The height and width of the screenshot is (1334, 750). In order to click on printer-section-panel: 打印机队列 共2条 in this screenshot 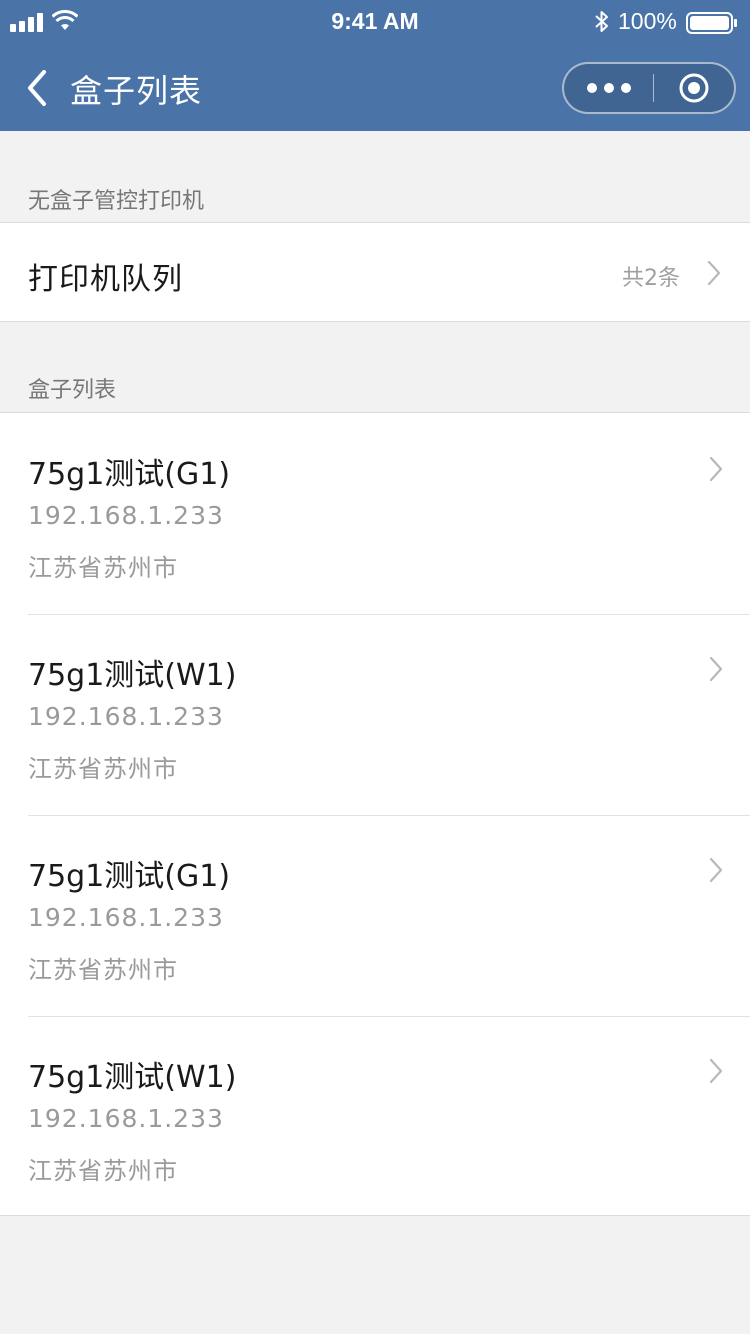, I will do `click(375, 272)`.